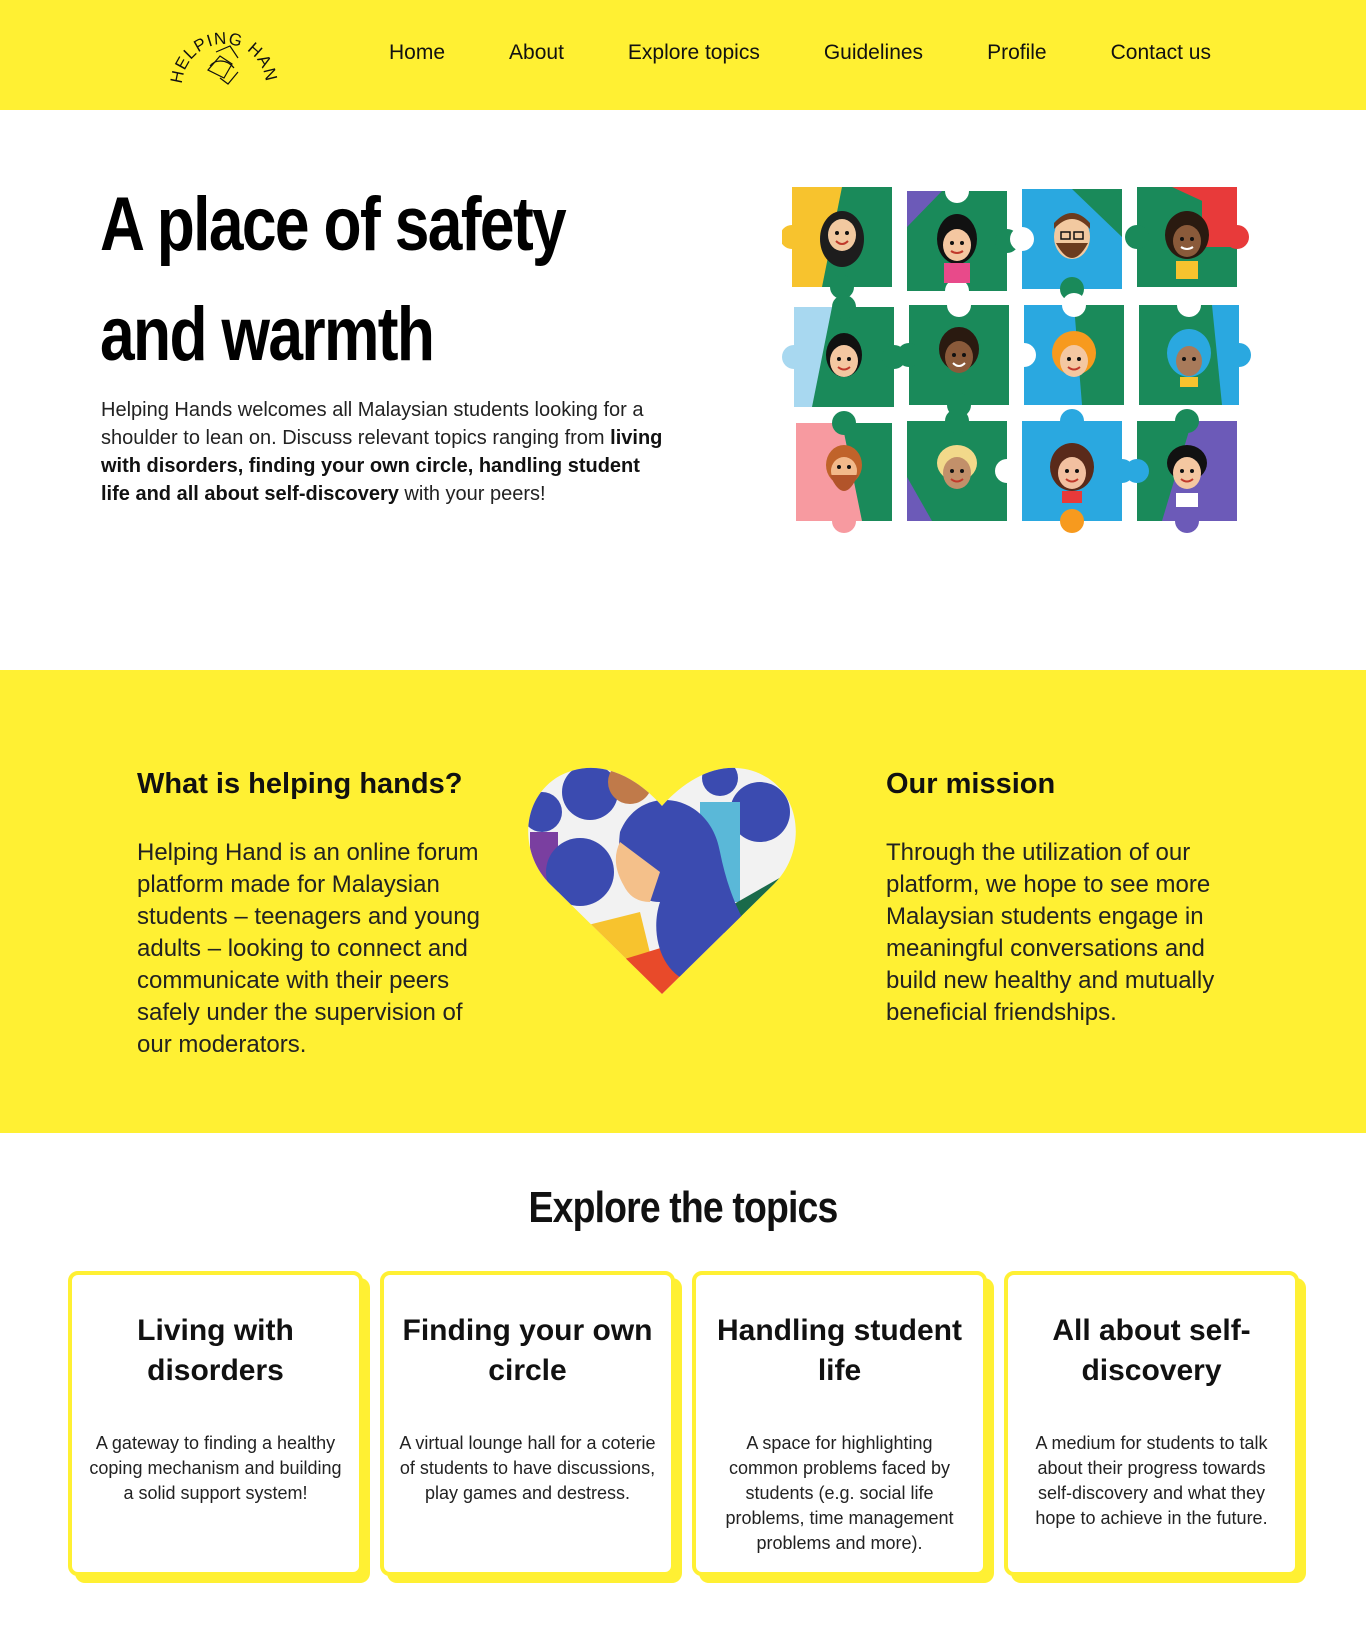 The height and width of the screenshot is (1644, 1366). Describe the element at coordinates (873, 53) in the screenshot. I see `nav-guidelines: Guidelines` at that location.